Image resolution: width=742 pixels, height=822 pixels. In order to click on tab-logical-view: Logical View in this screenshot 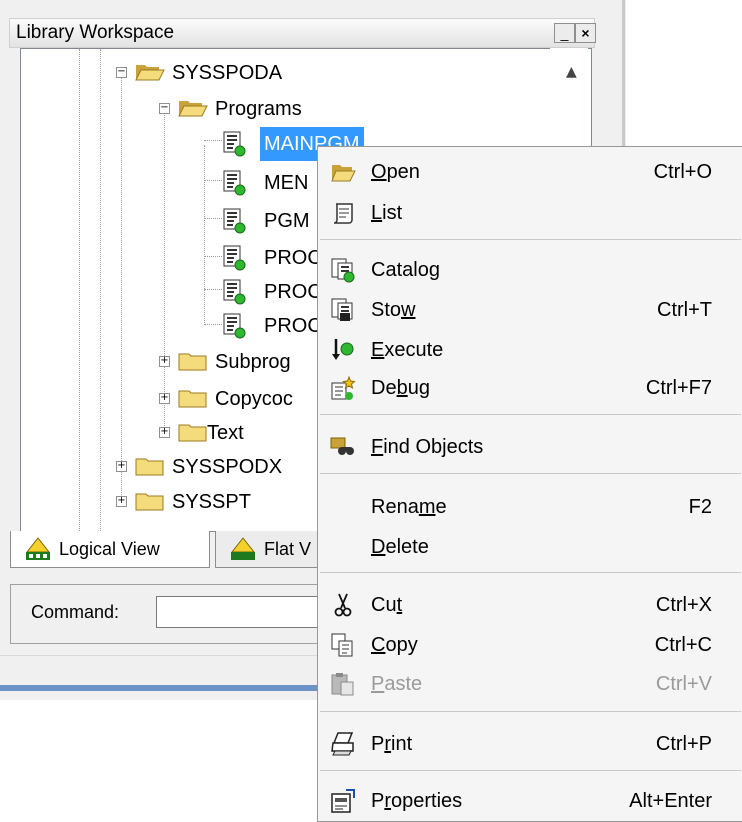, I will do `click(110, 549)`.